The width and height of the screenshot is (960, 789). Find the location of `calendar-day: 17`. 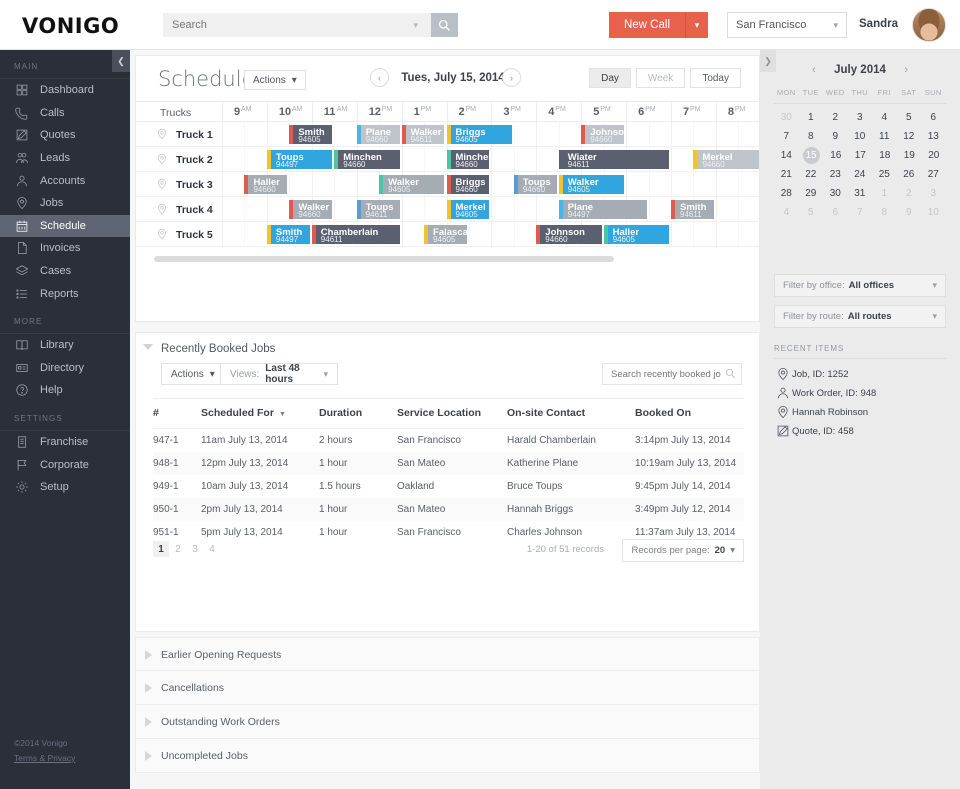

calendar-day: 17 is located at coordinates (860, 155).